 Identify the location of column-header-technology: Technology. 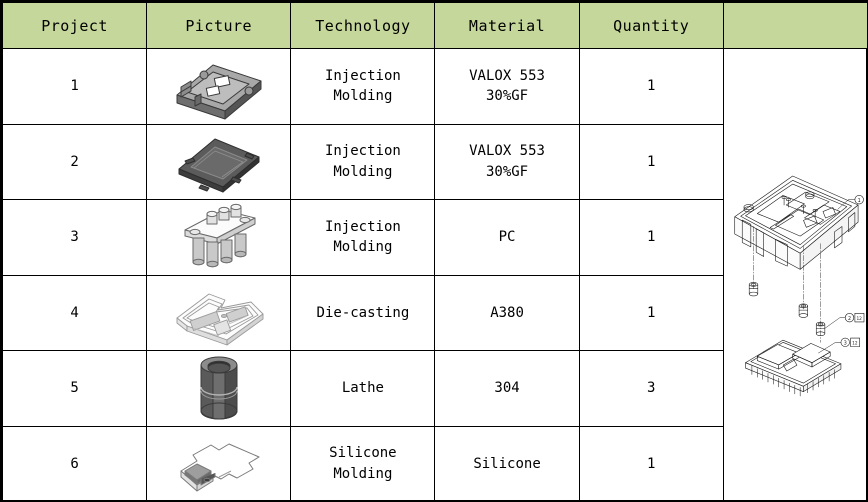
(363, 25).